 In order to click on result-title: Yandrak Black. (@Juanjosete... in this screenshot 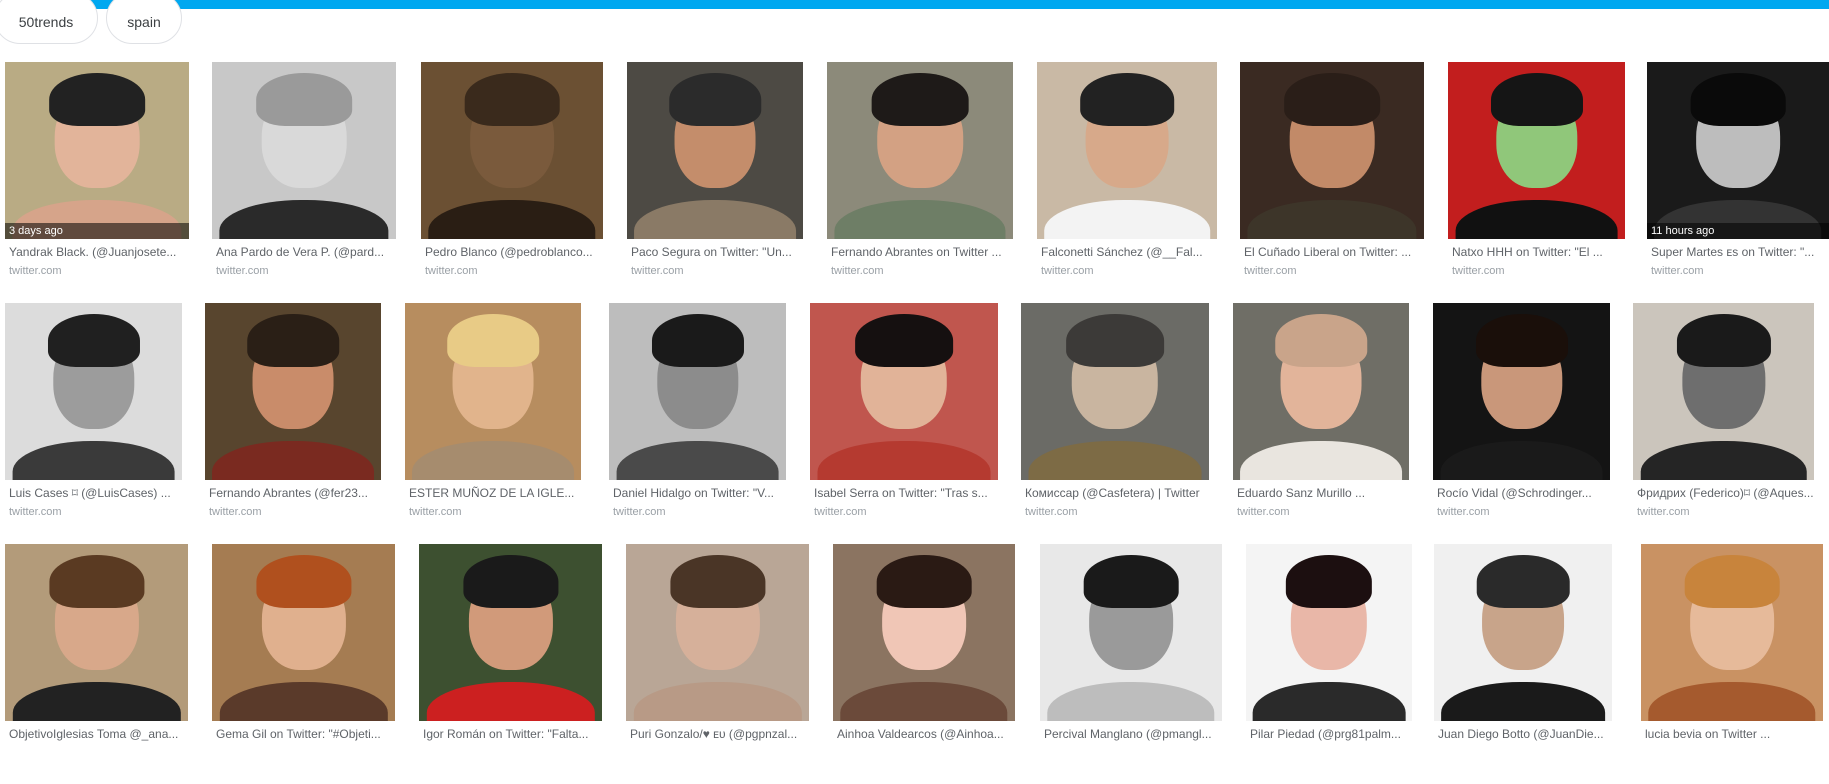, I will do `click(99, 252)`.